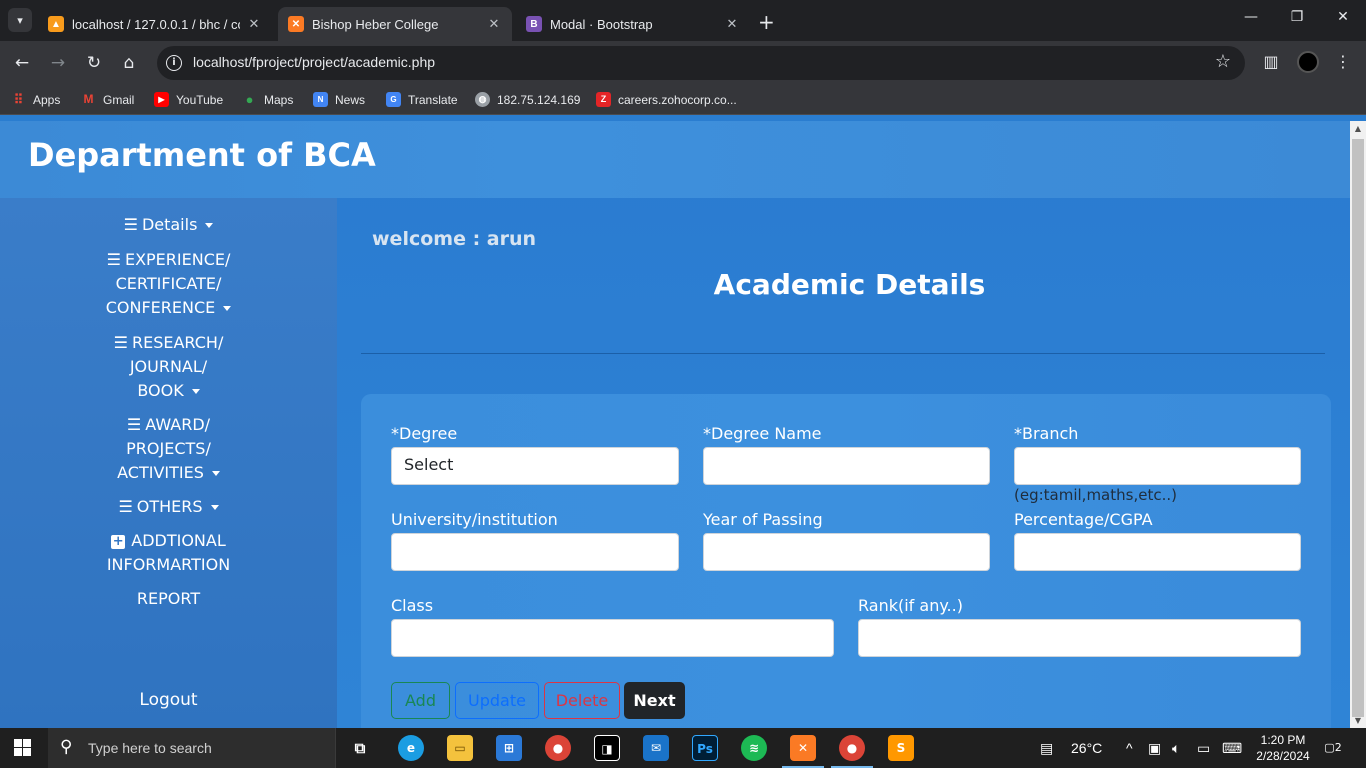  Describe the element at coordinates (654, 700) in the screenshot. I see `next-button: Next` at that location.